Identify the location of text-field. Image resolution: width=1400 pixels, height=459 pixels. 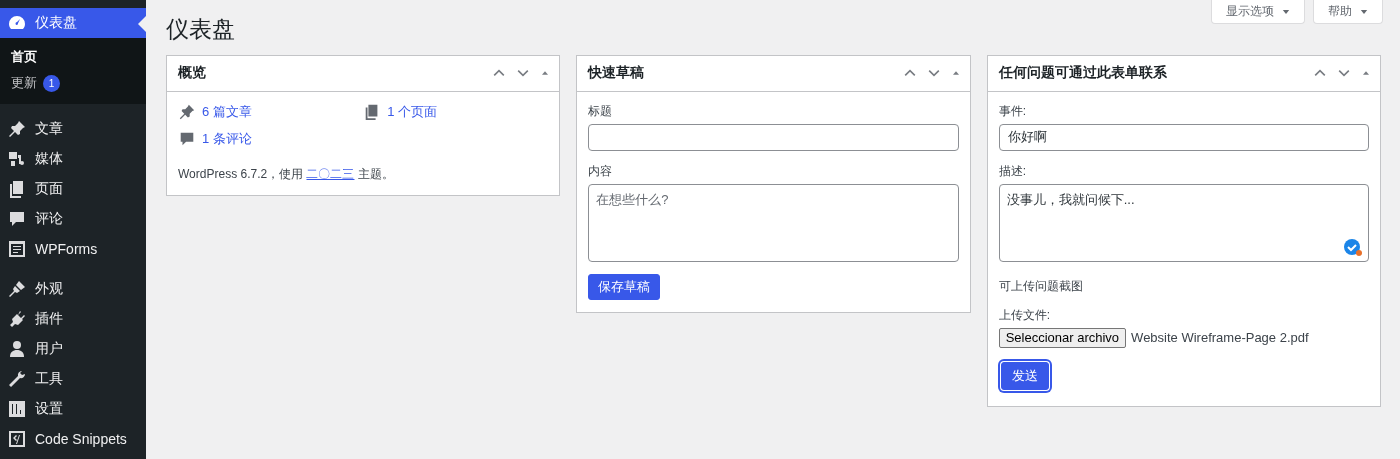
(773, 137).